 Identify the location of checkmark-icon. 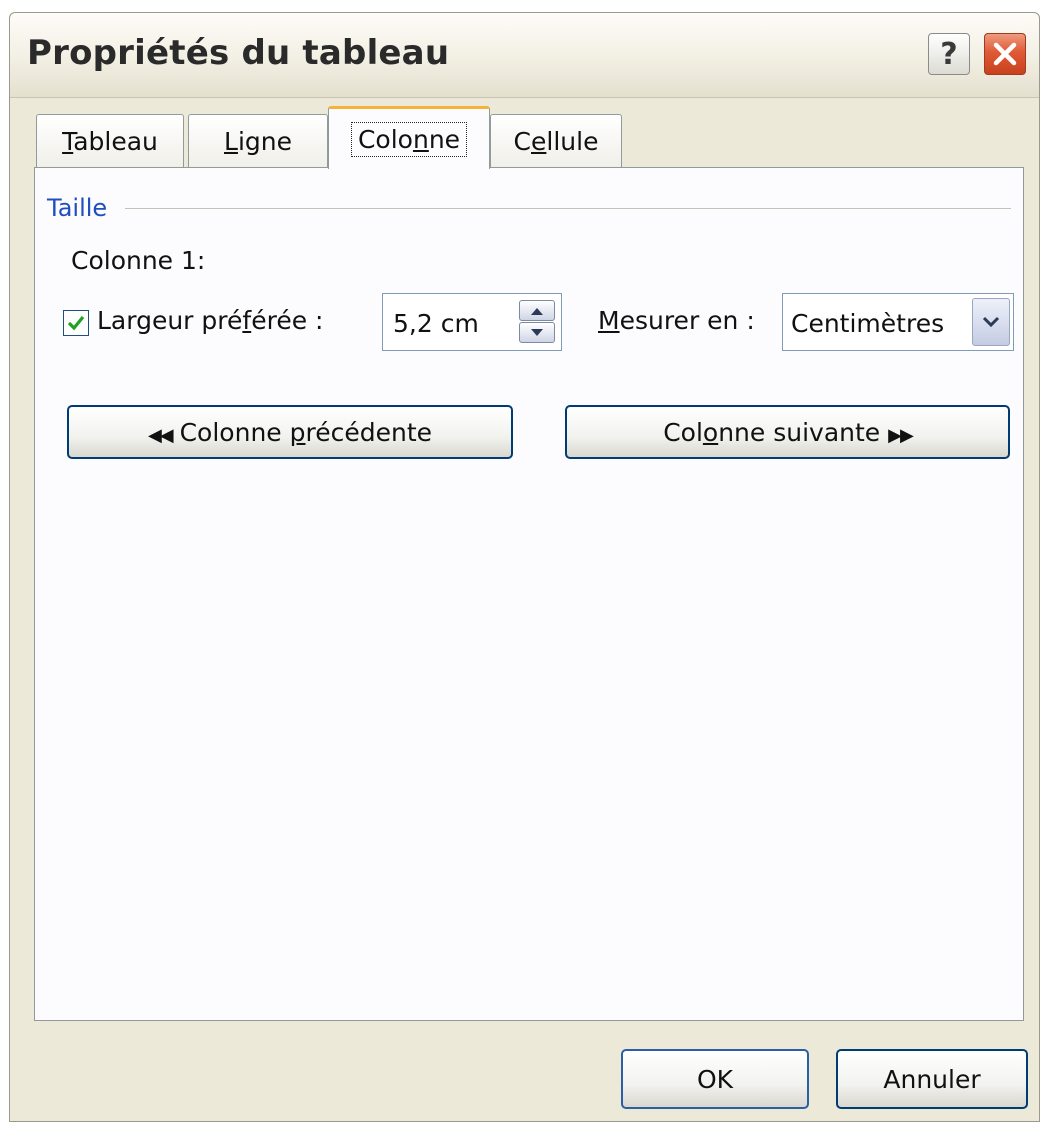
(76, 323).